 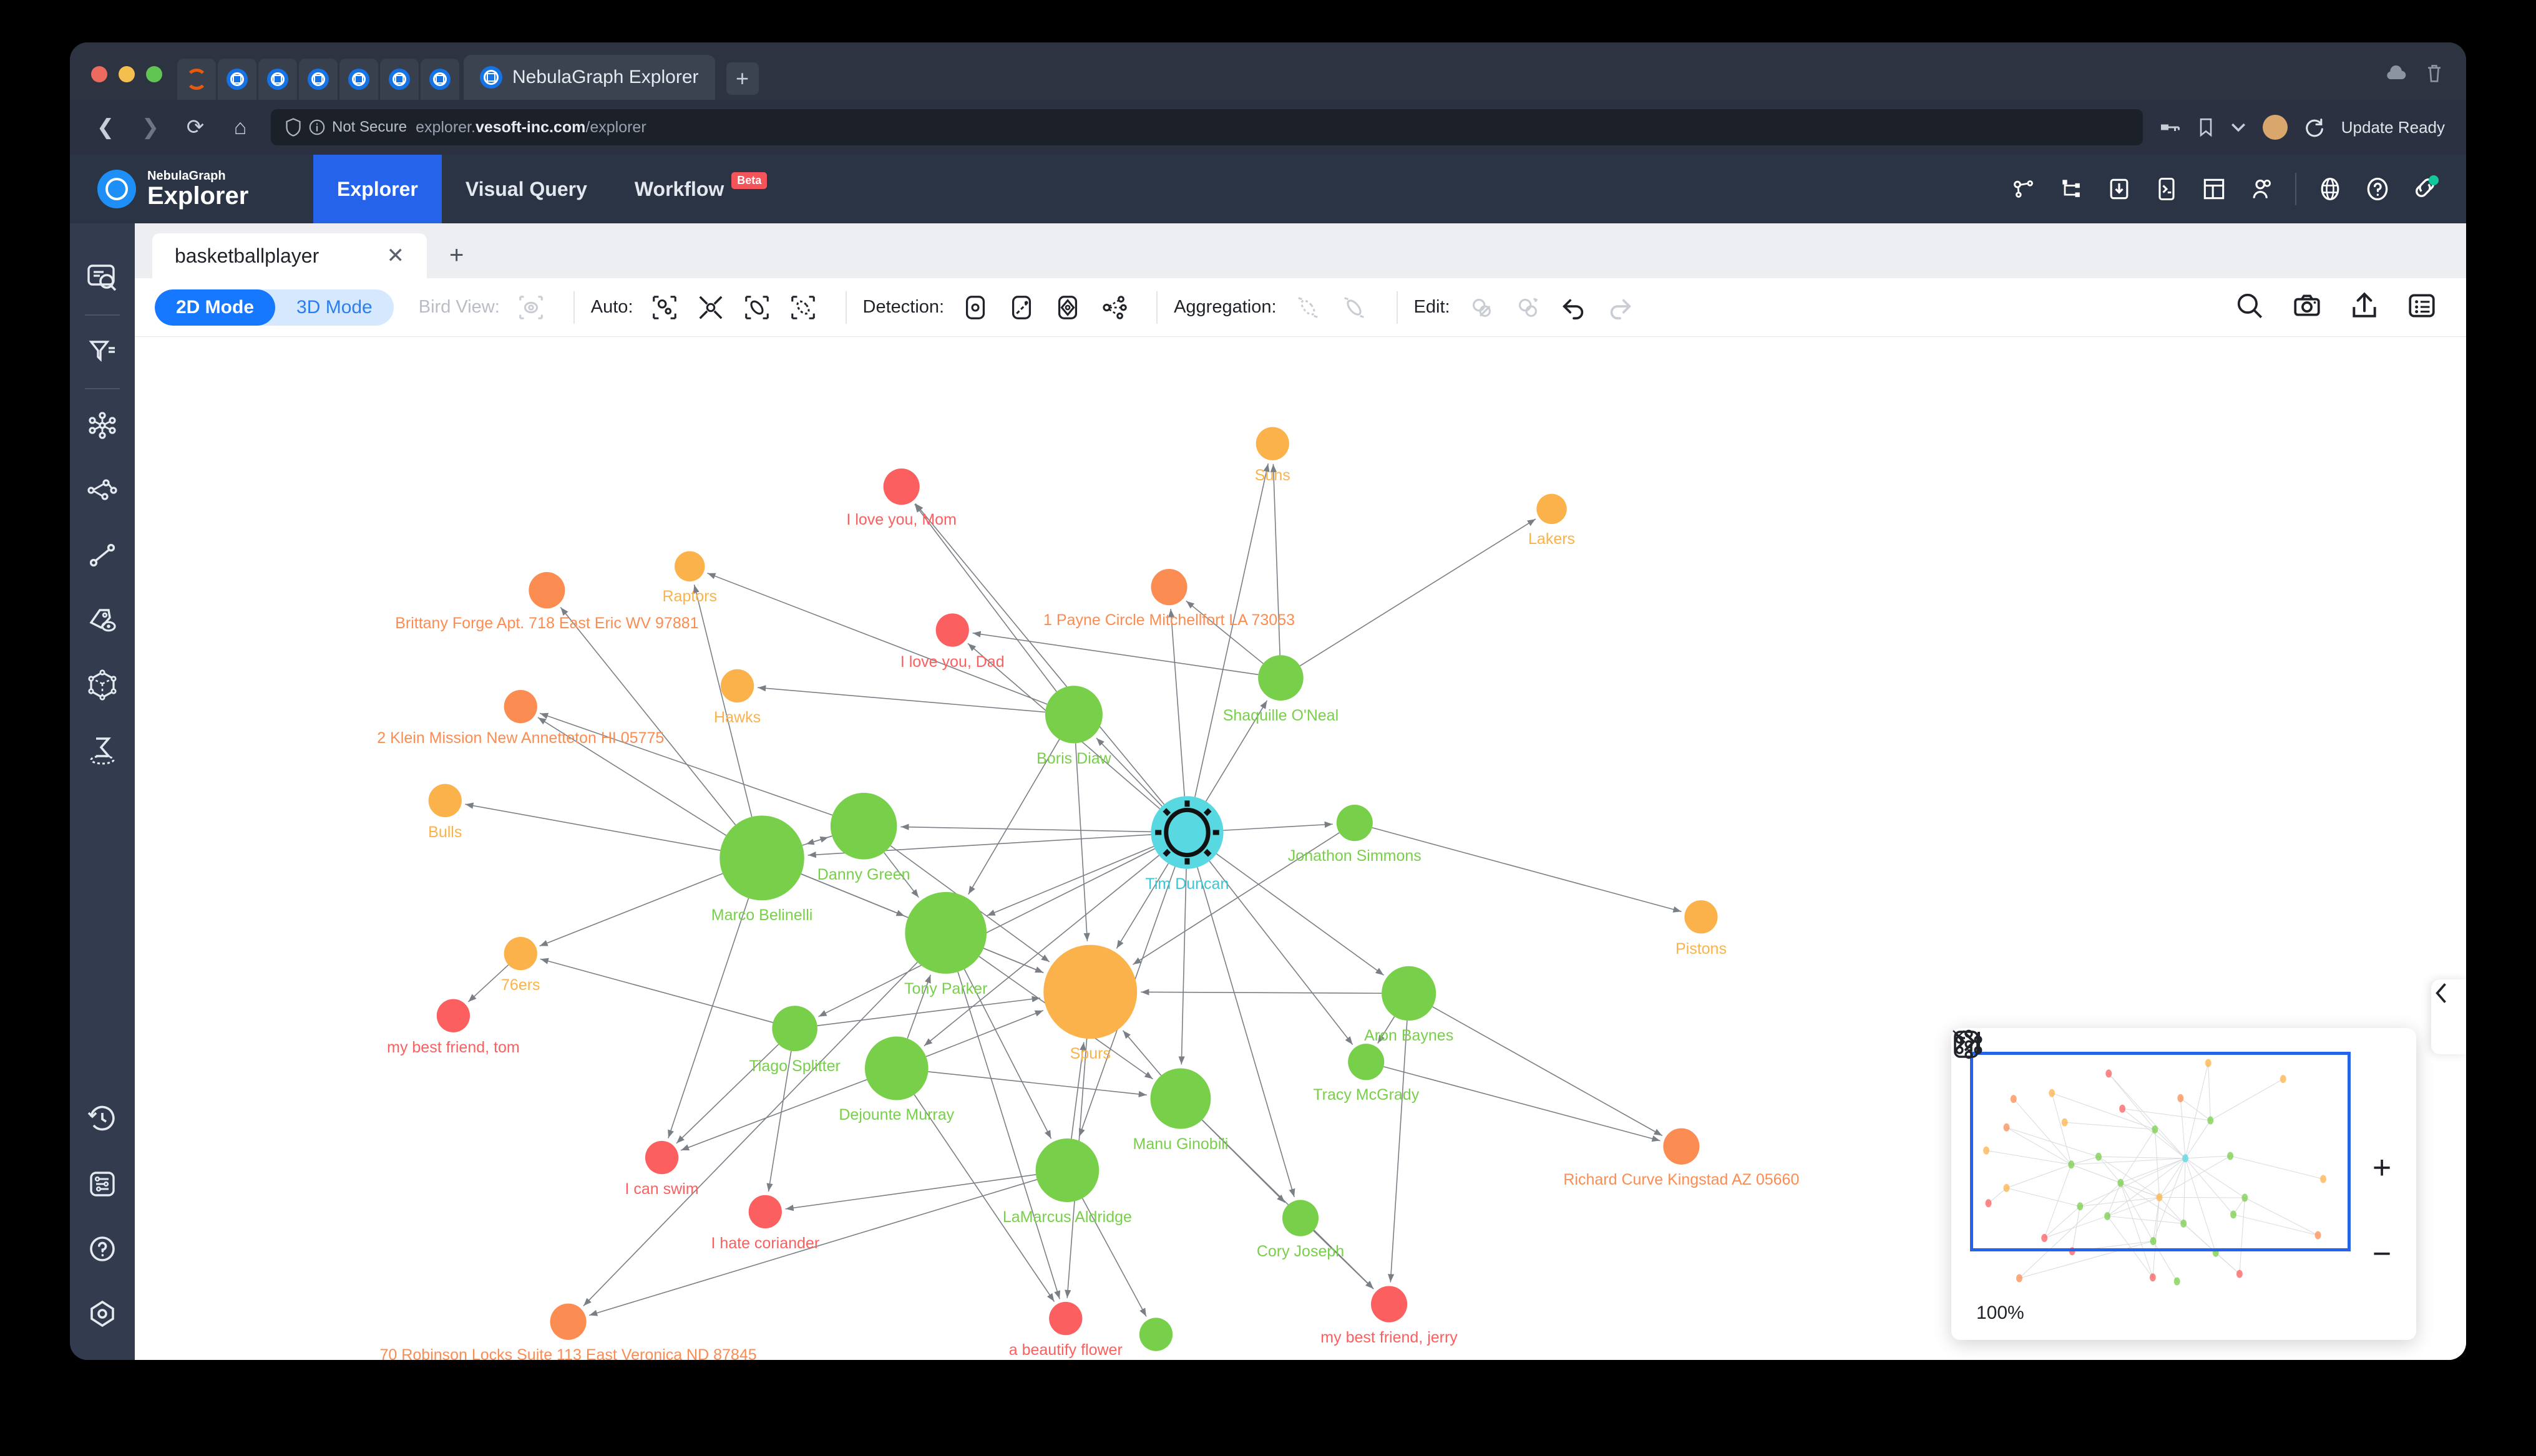 What do you see at coordinates (2071, 189) in the screenshot?
I see `hierarchy-icon` at bounding box center [2071, 189].